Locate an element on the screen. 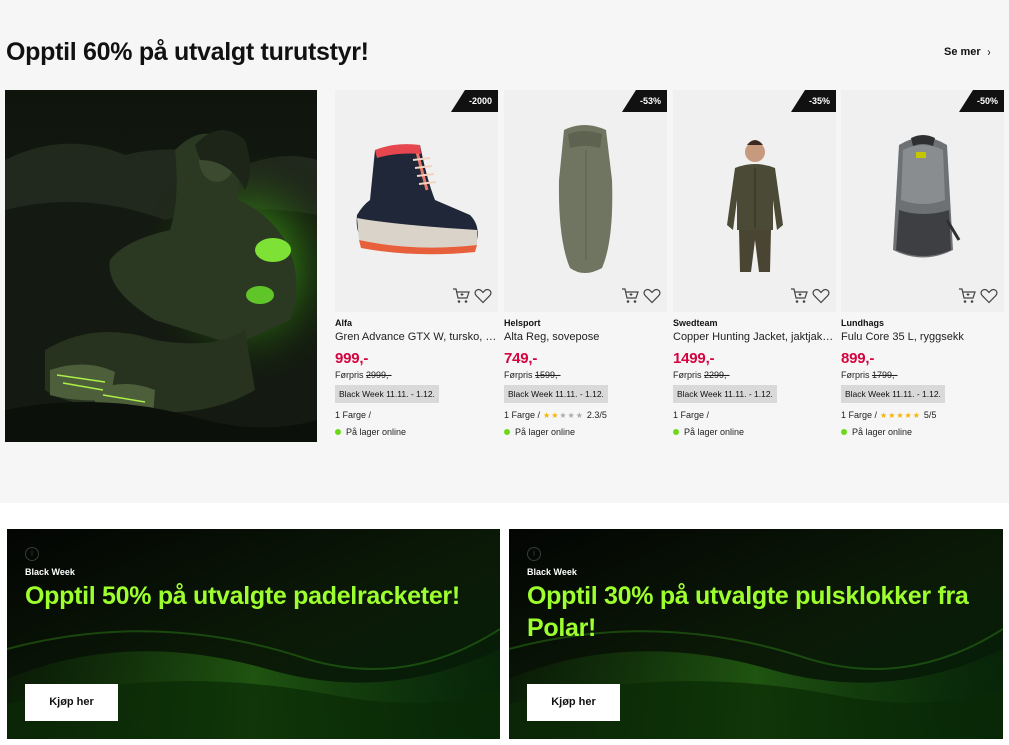 The height and width of the screenshot is (745, 1009). product-name: Copper Hunting Jacket, jaktjakke, herre is located at coordinates (754, 337).